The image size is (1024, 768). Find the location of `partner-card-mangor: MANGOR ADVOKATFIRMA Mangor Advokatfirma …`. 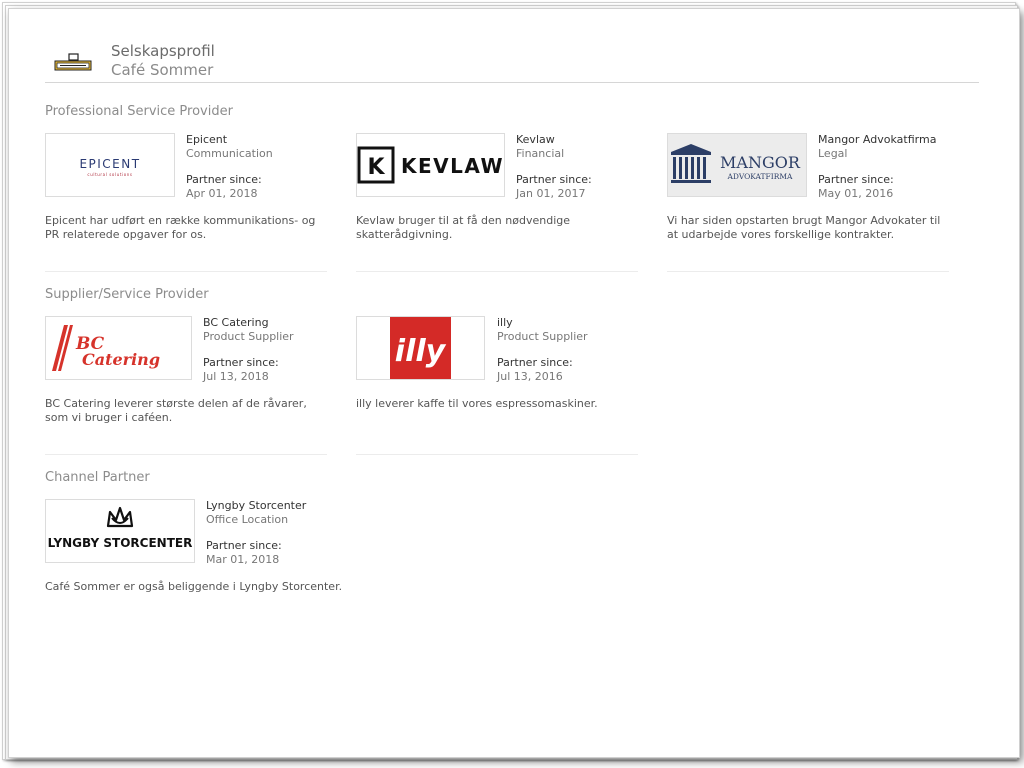

partner-card-mangor: MANGOR ADVOKATFIRMA Mangor Advokatfirma … is located at coordinates (808, 202).